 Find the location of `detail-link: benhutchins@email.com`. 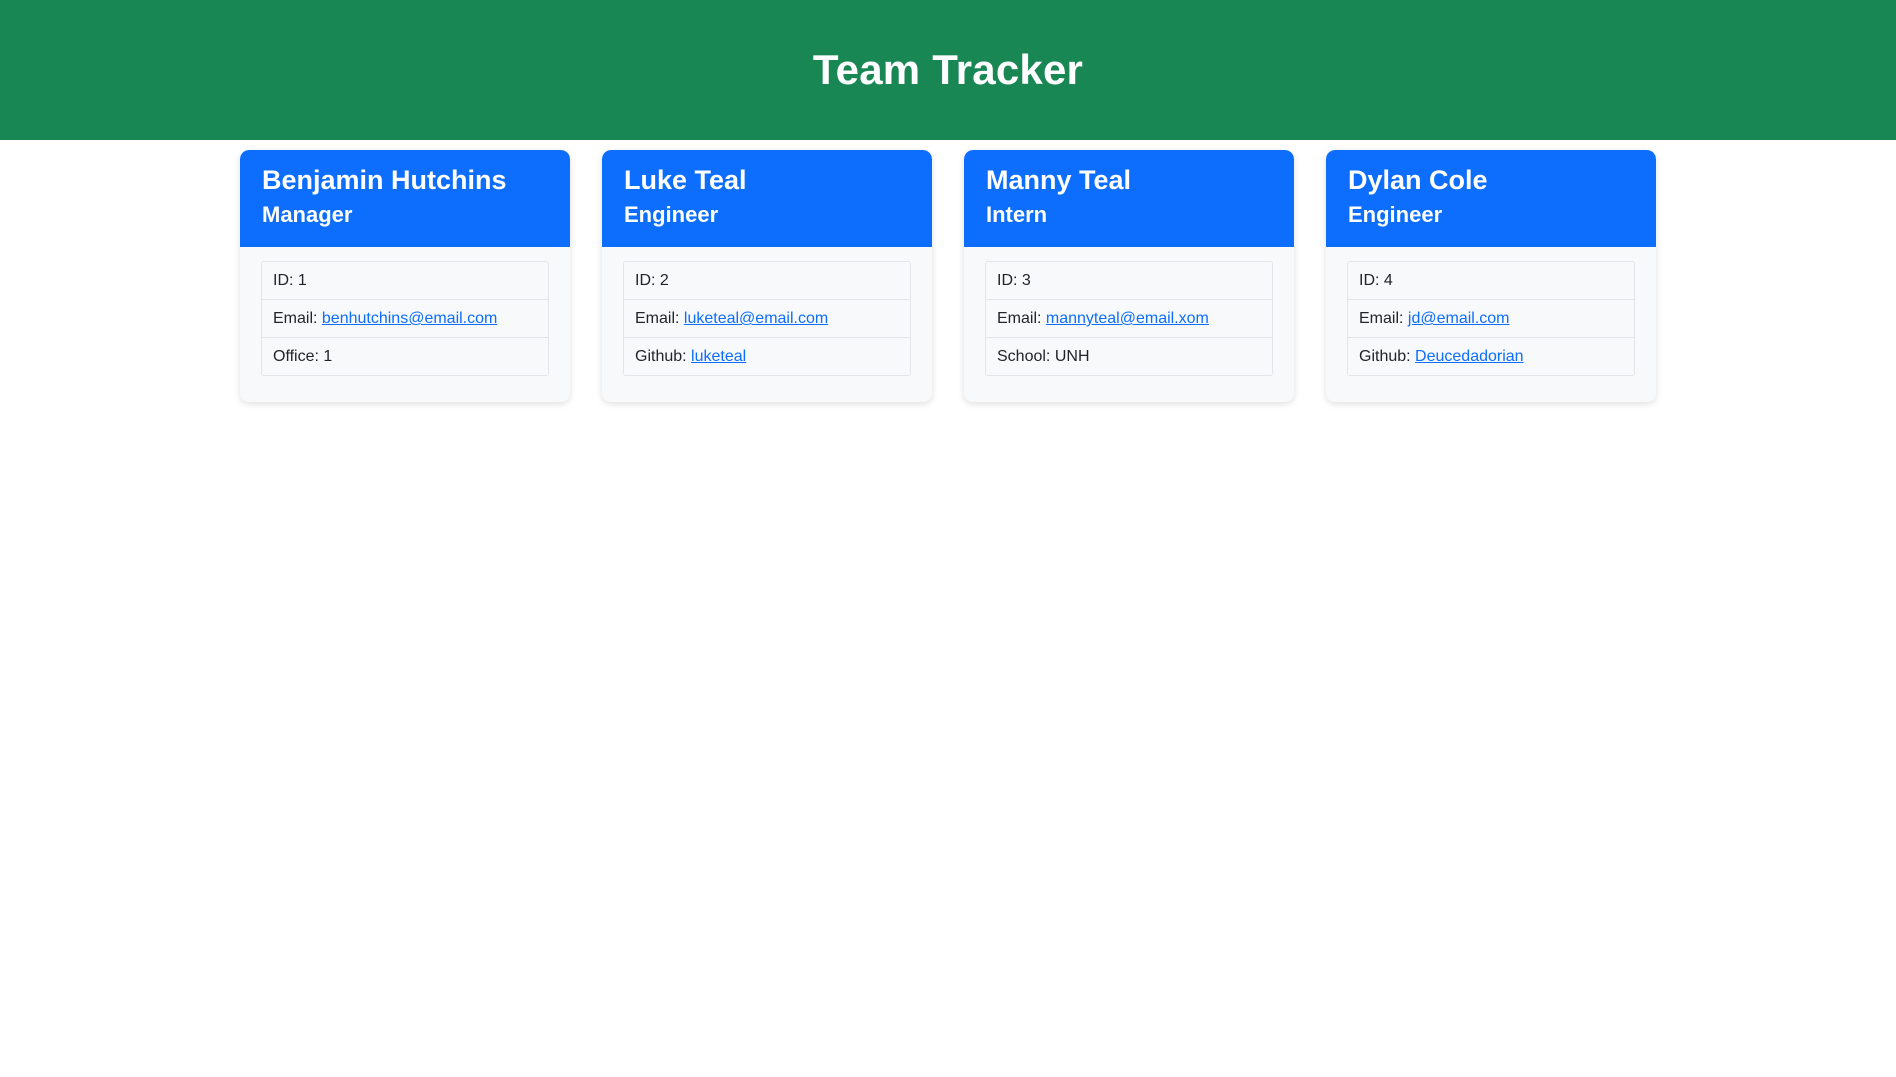

detail-link: benhutchins@email.com is located at coordinates (409, 318).